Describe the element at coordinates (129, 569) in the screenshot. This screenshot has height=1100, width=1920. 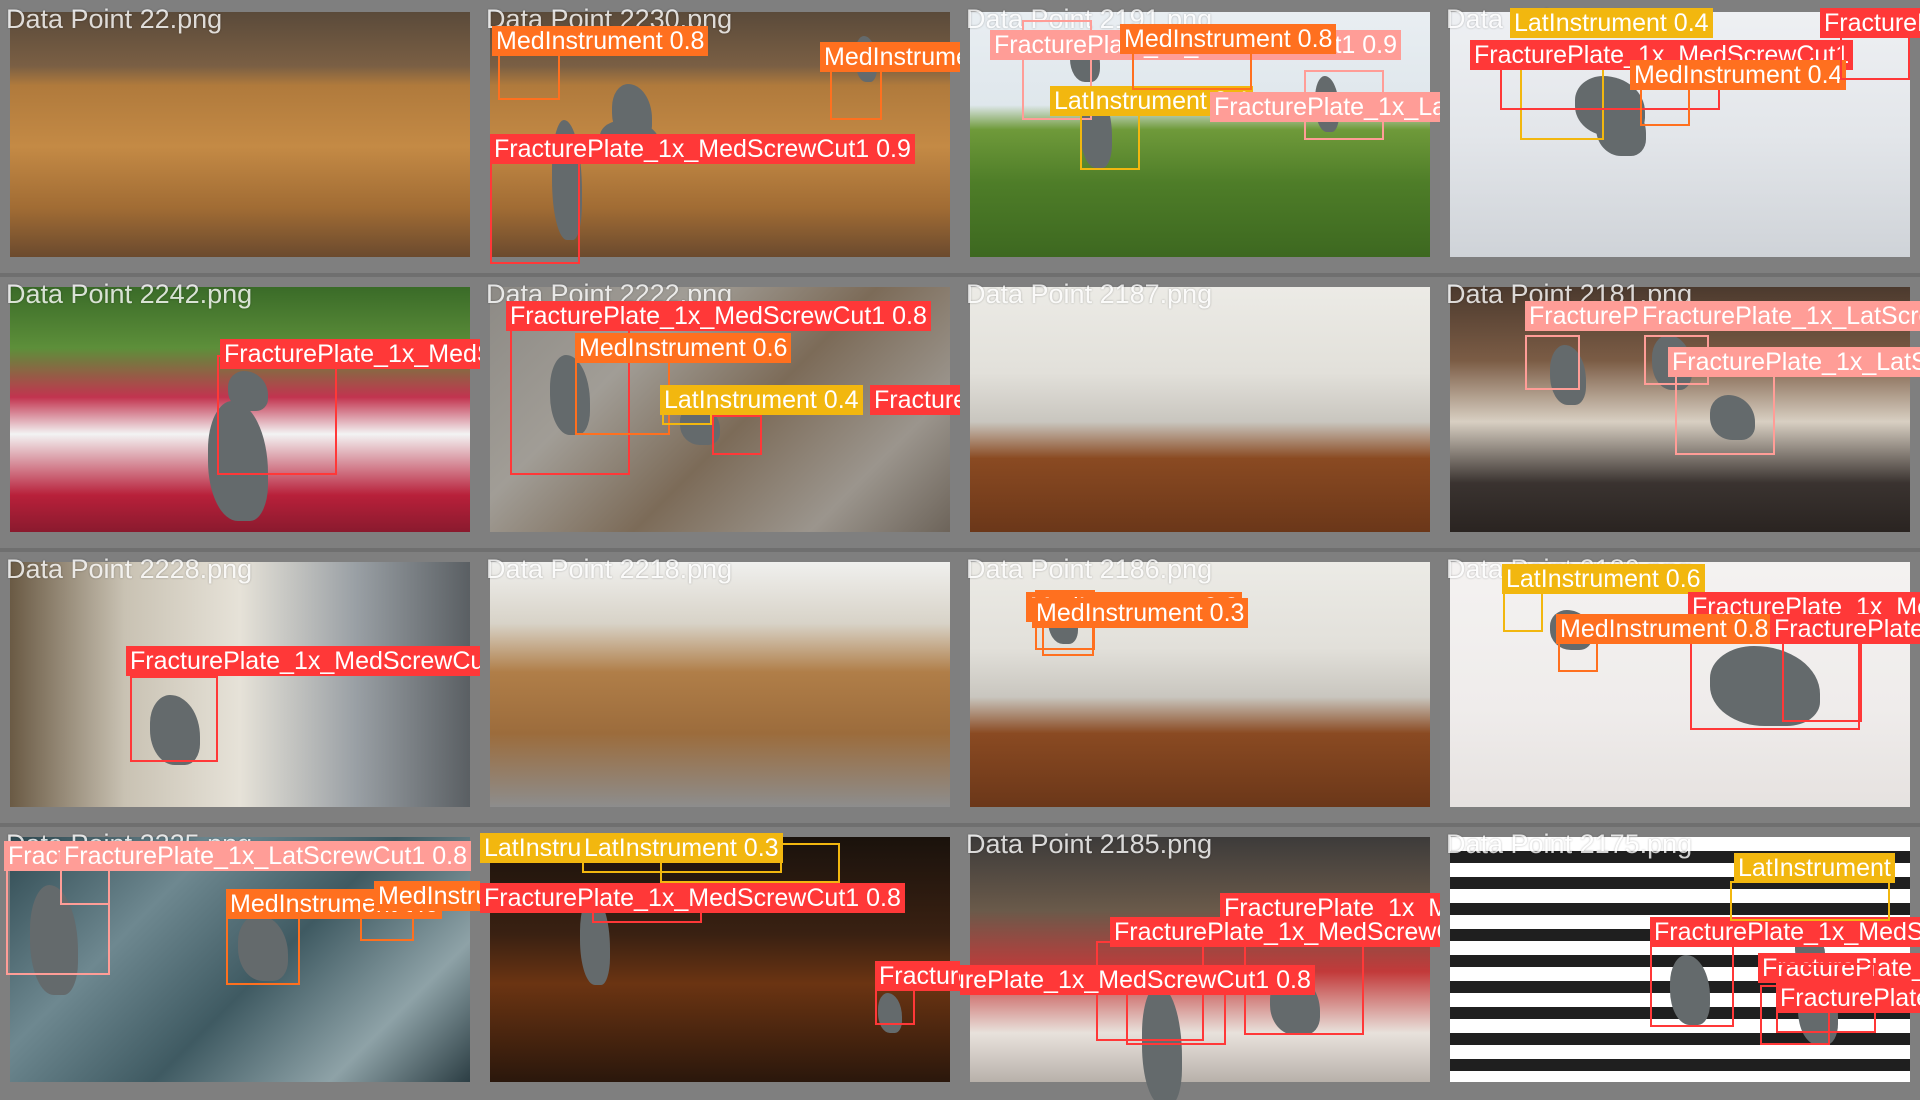
I see `tile-filename: Data Point 2228.png` at that location.